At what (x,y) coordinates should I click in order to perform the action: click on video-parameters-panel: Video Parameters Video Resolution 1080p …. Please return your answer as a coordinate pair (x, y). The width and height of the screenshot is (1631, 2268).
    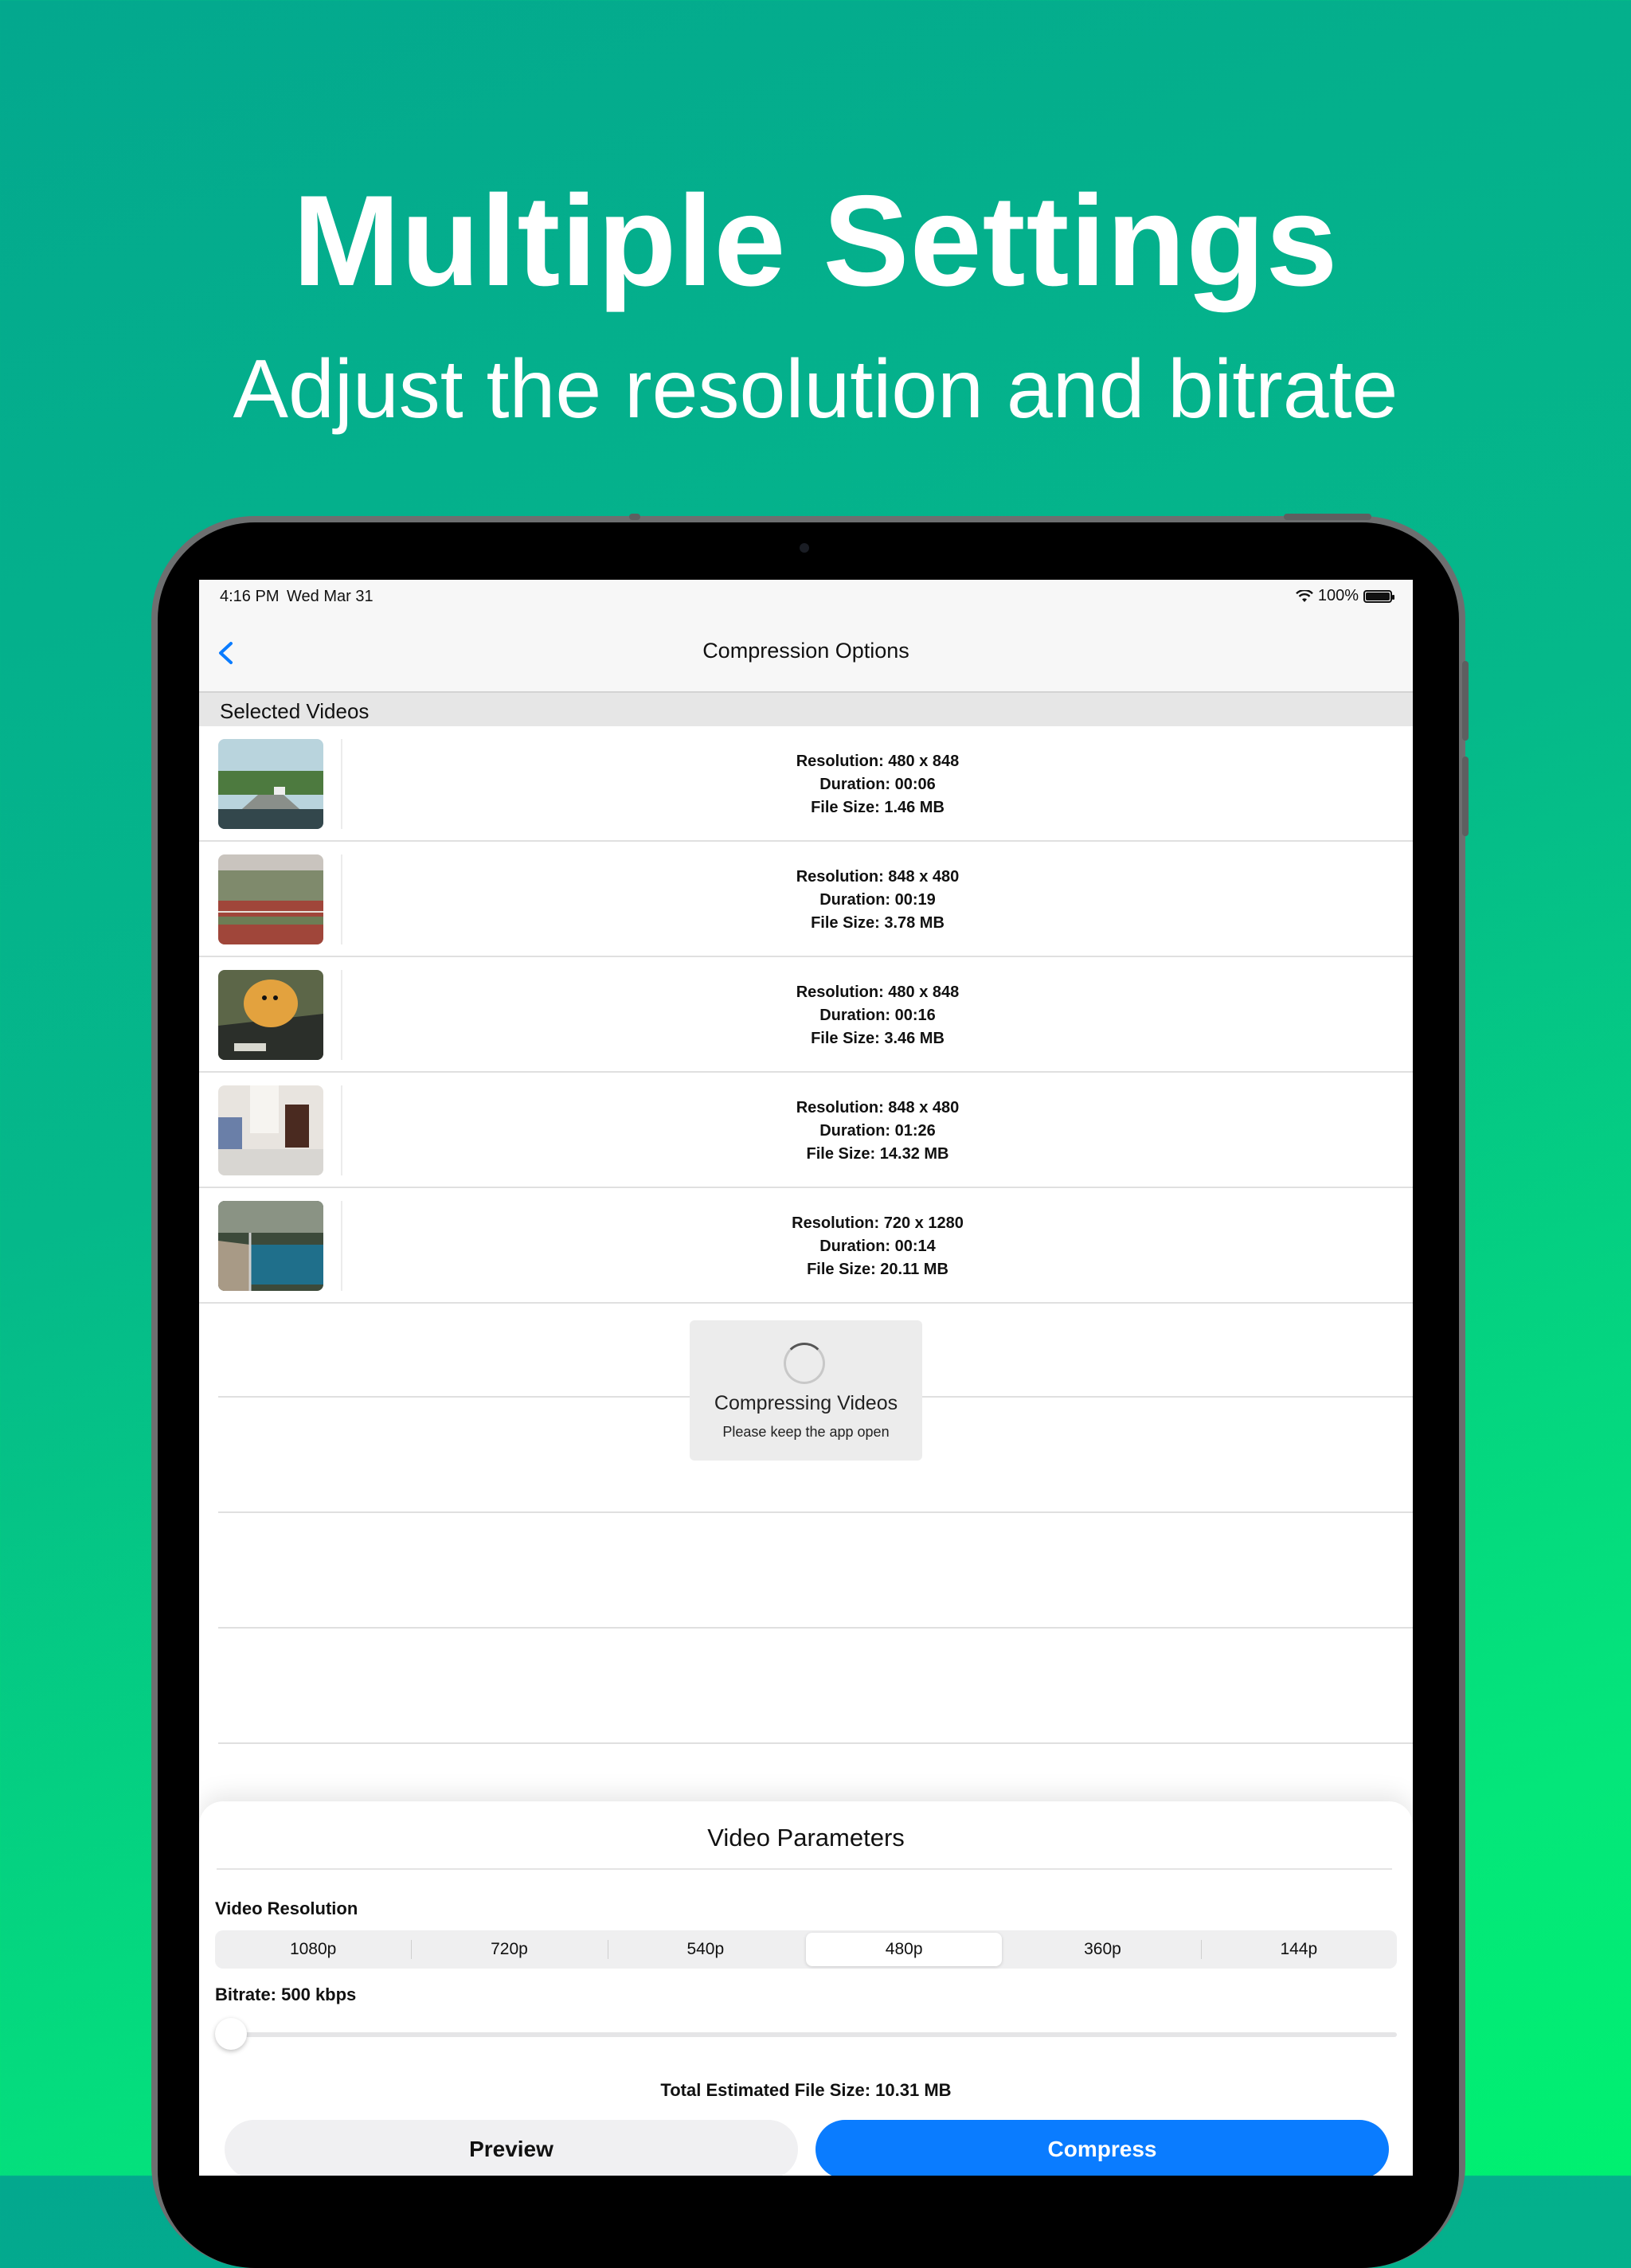
    Looking at the image, I should click on (806, 1988).